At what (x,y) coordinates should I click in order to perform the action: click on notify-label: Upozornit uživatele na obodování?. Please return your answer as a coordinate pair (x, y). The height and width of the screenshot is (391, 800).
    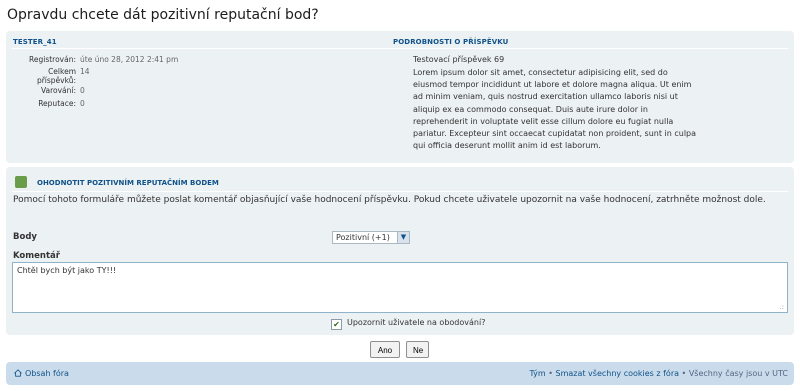
    Looking at the image, I should click on (416, 322).